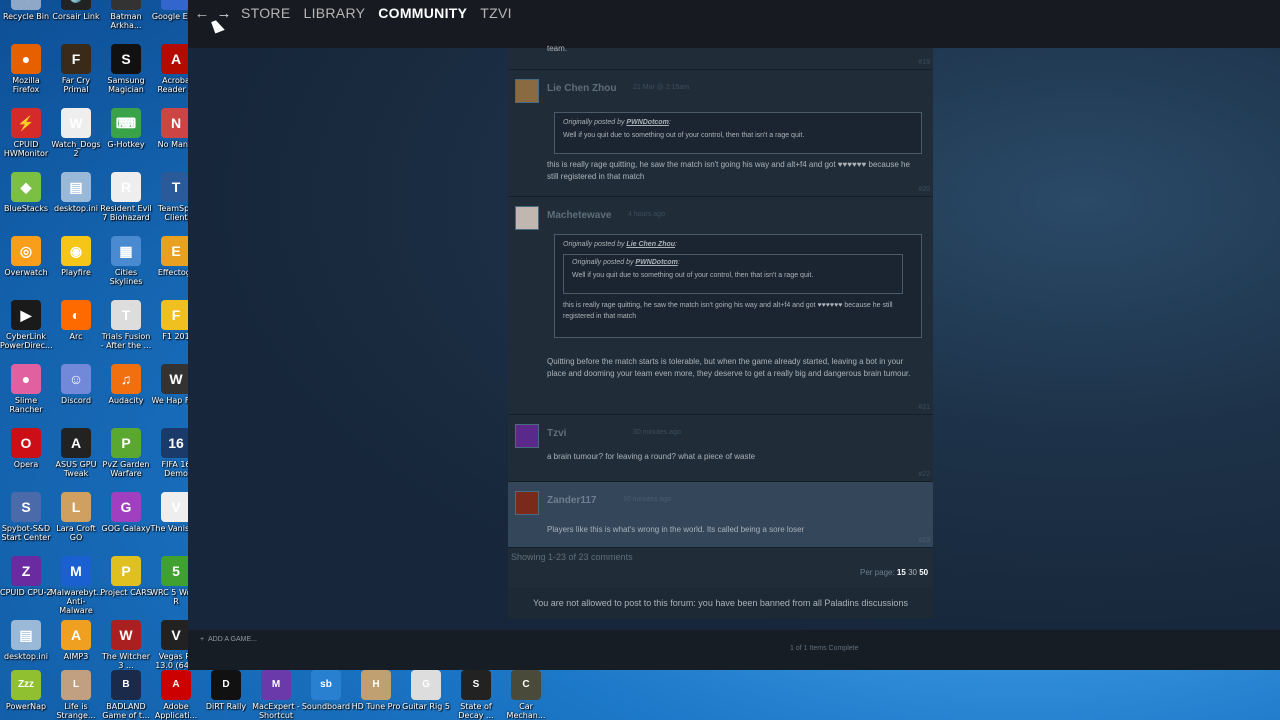  What do you see at coordinates (650, 244) in the screenshot?
I see `quote-author-link: Lie Chen Zhou` at bounding box center [650, 244].